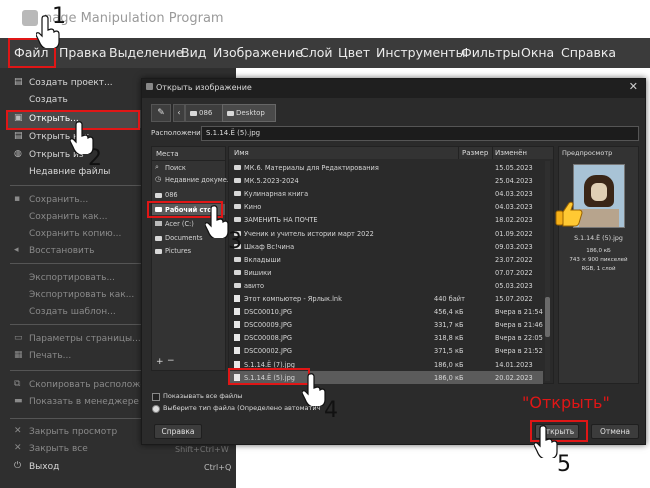 Image resolution: width=650 pixels, height=488 pixels. Describe the element at coordinates (149, 86) in the screenshot. I see `dialog-app-icon` at that location.